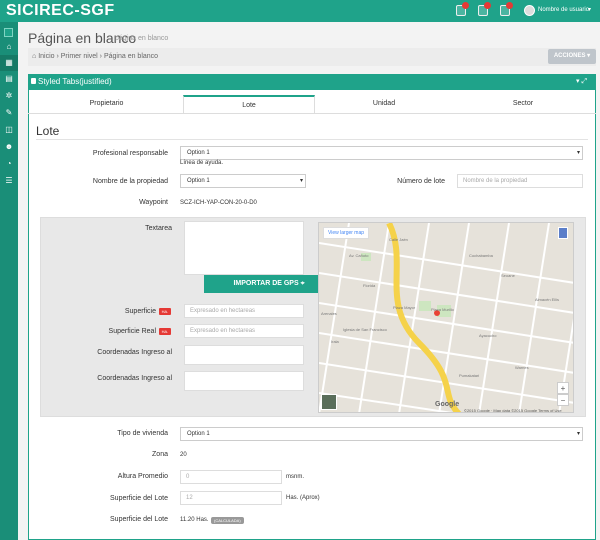  Describe the element at coordinates (266, 283) in the screenshot. I see `import-gps-label: IMPORTAR DE GPS` at that location.